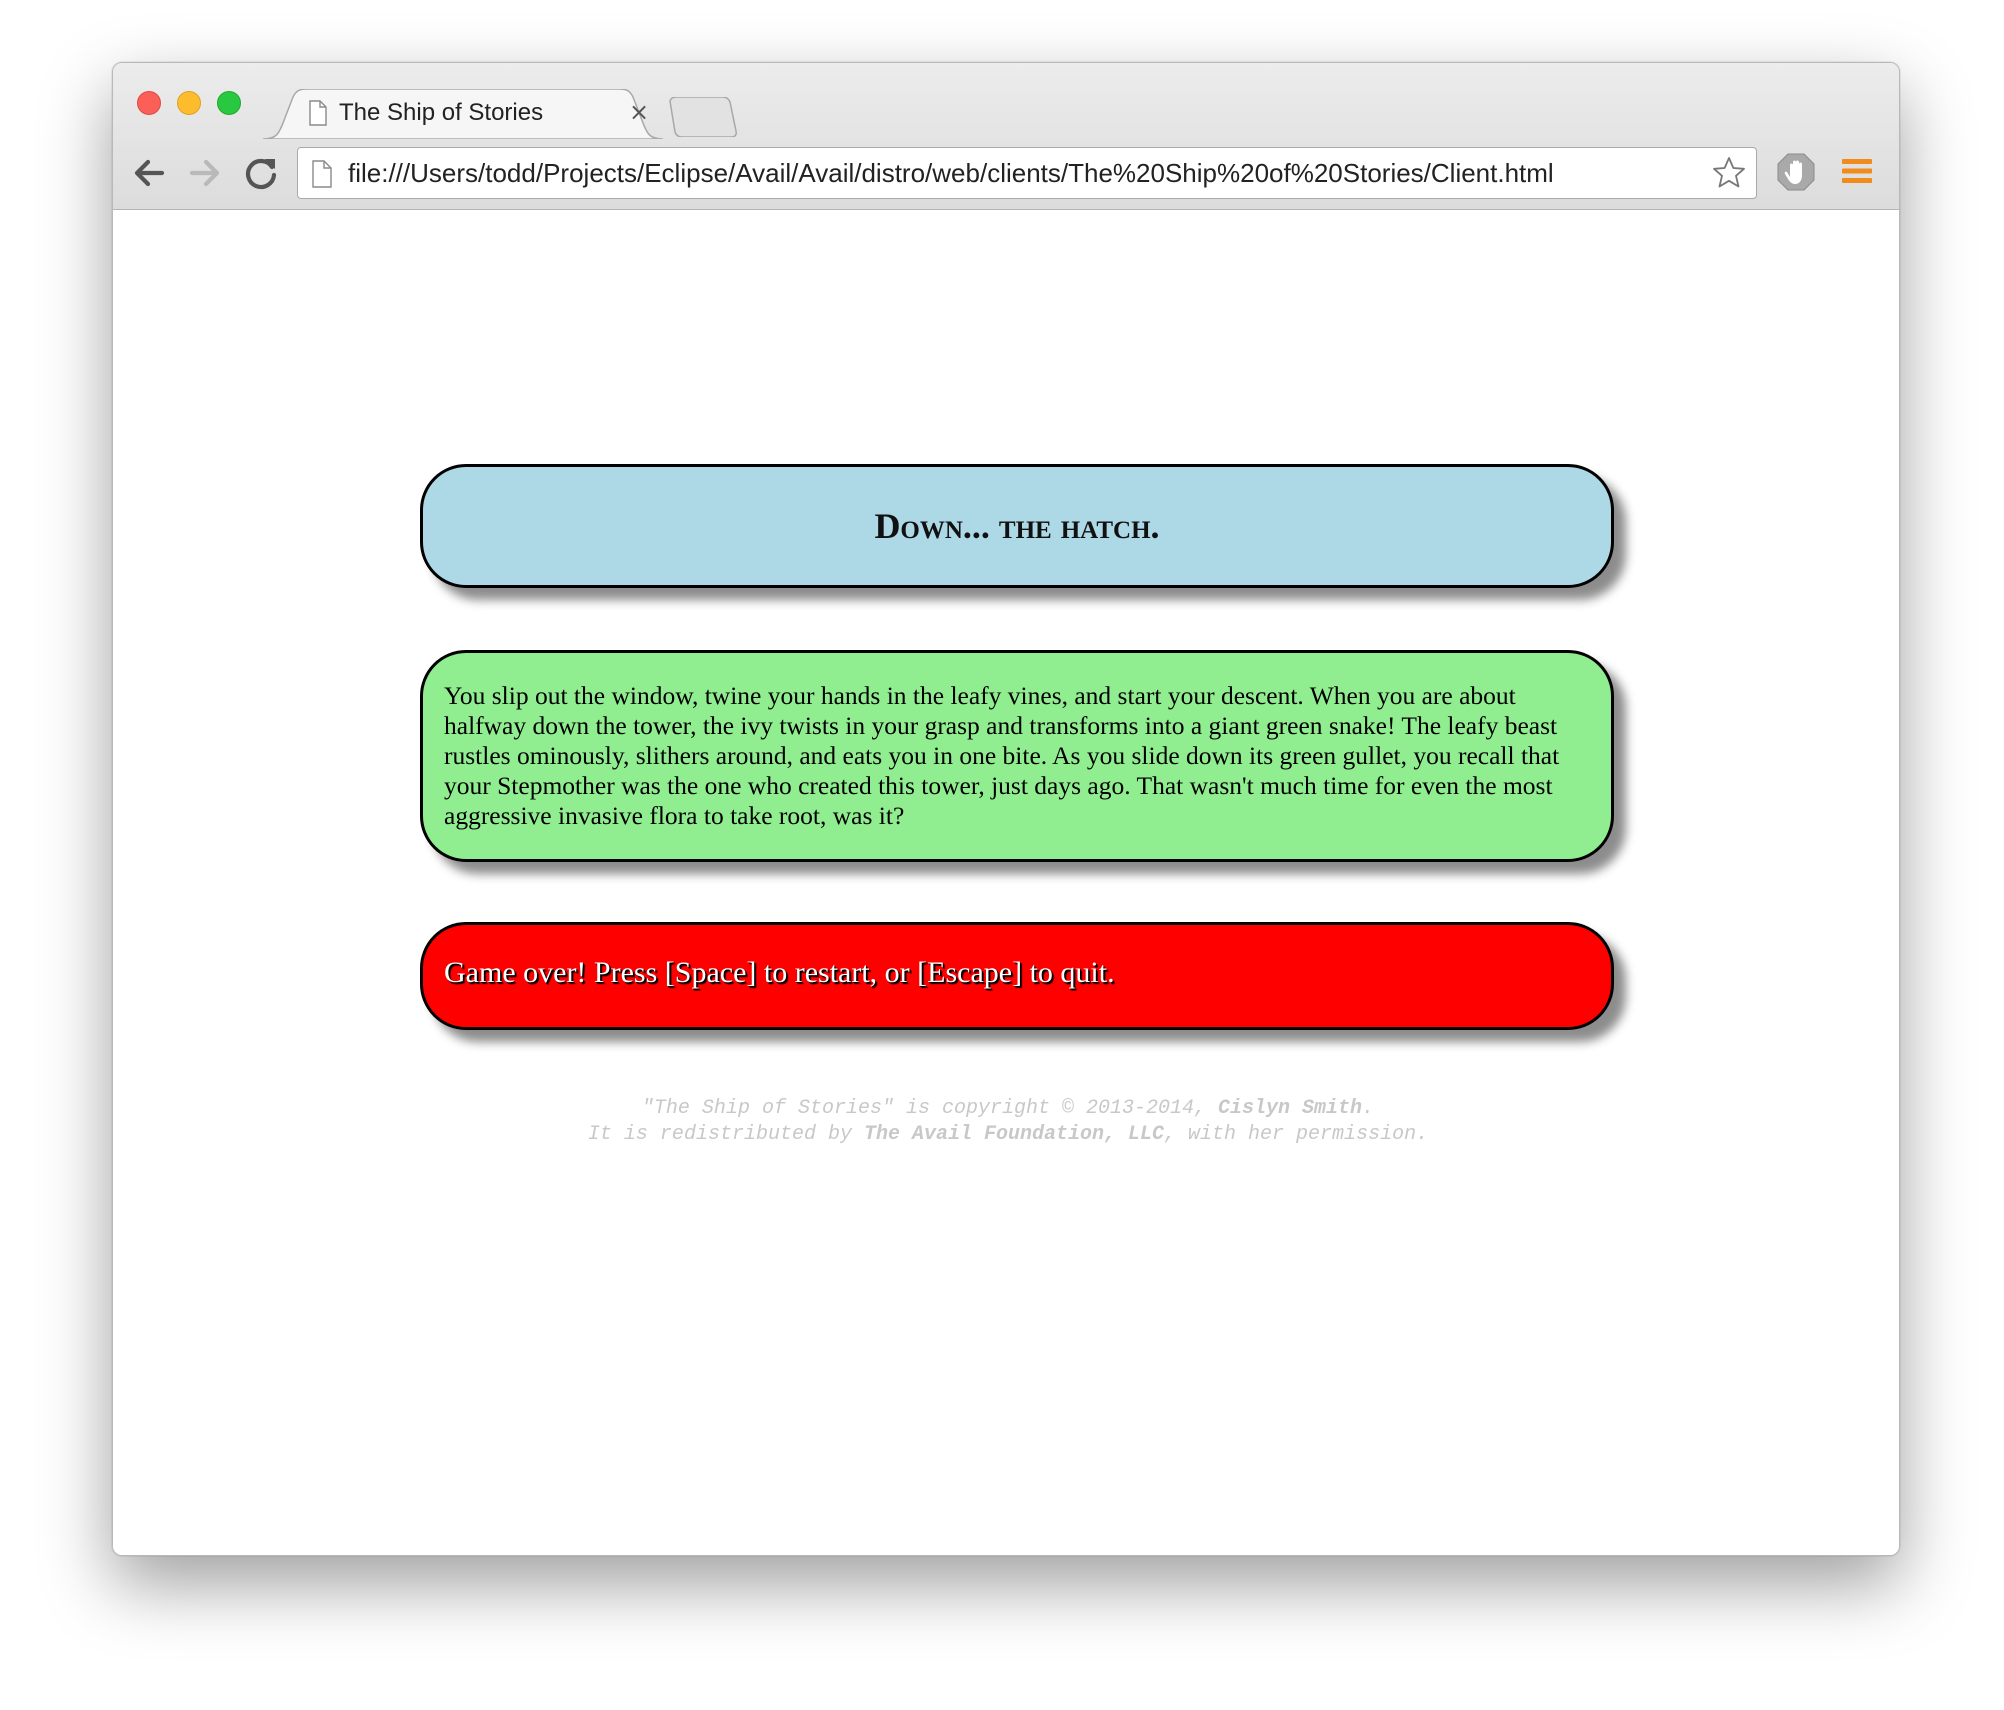 This screenshot has height=1710, width=2004. What do you see at coordinates (1290, 1108) in the screenshot?
I see `copyright-author: Cislyn Smith` at bounding box center [1290, 1108].